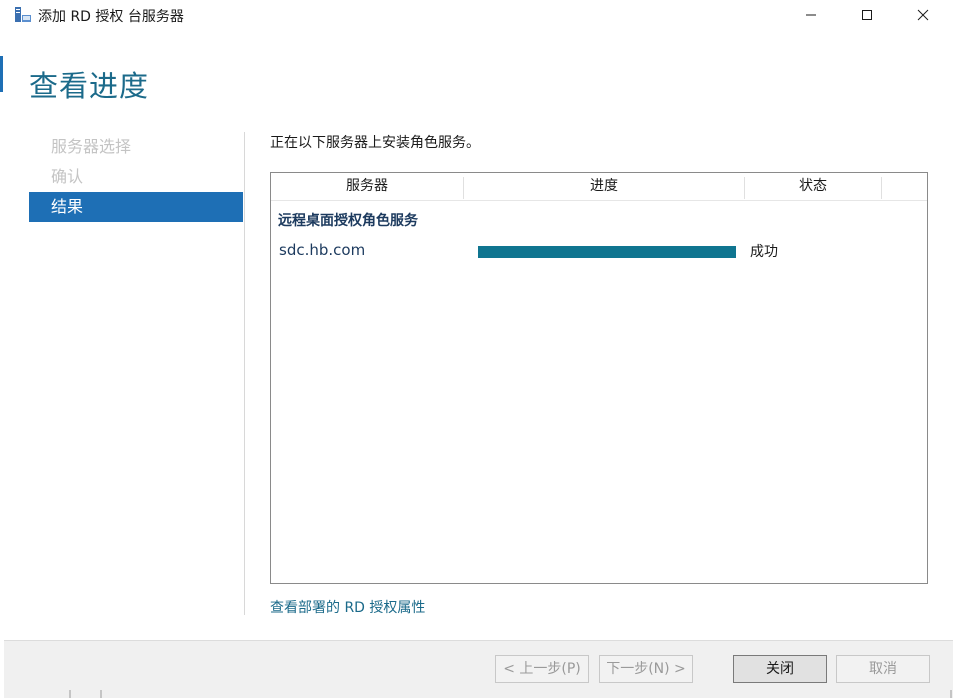 The height and width of the screenshot is (698, 953). Describe the element at coordinates (478, 640) in the screenshot. I see `footer-divider` at that location.